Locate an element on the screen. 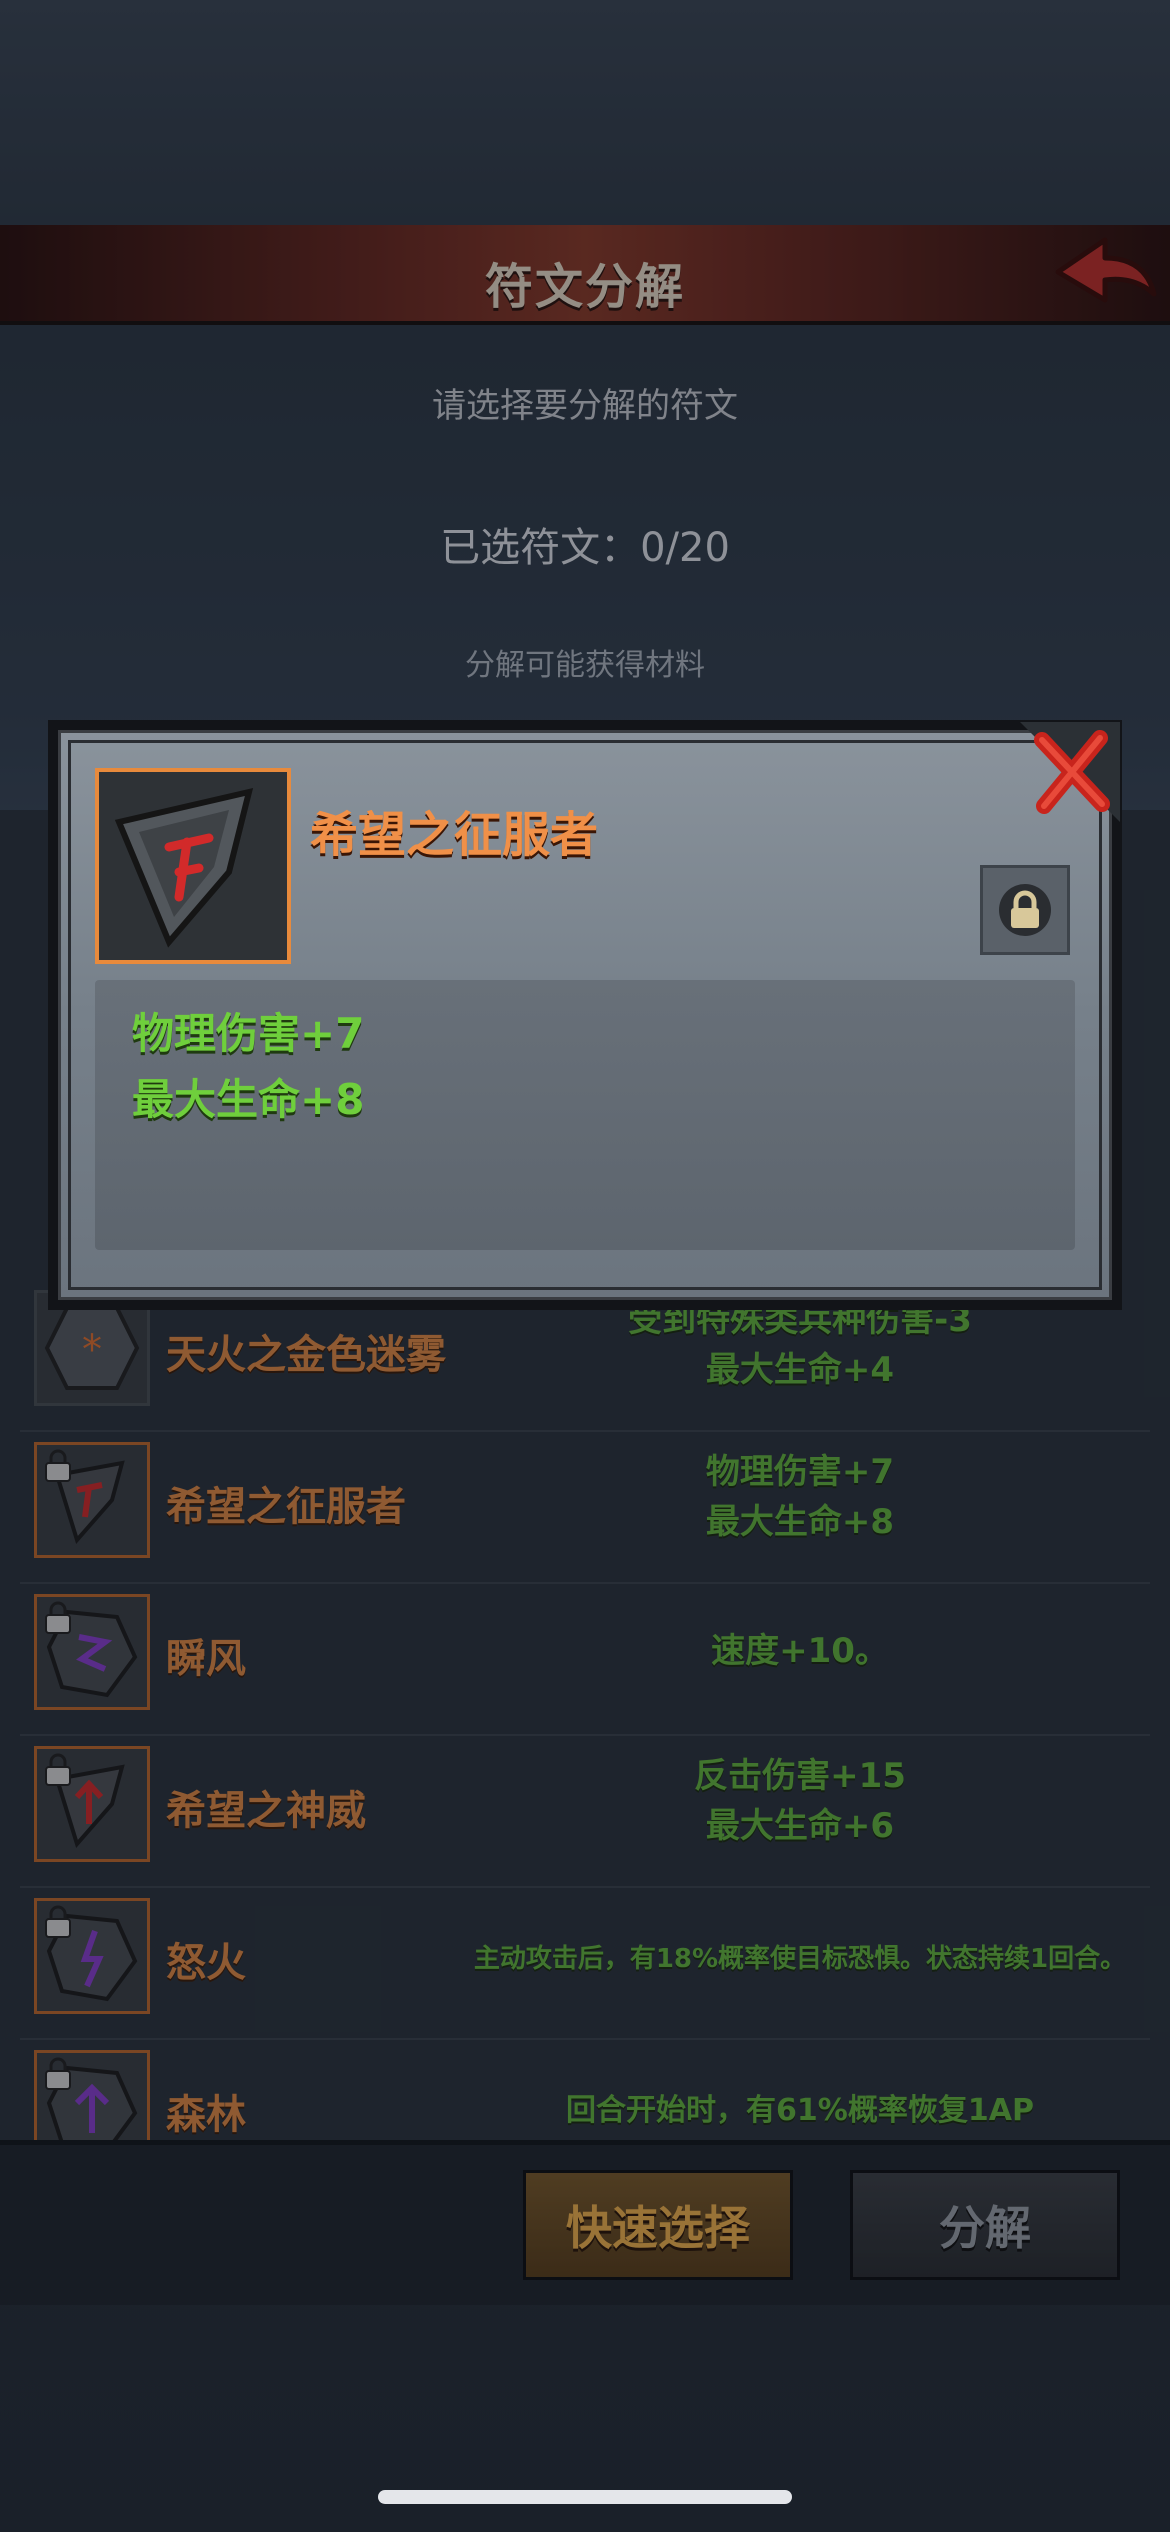  lock-icon is located at coordinates (1025, 910).